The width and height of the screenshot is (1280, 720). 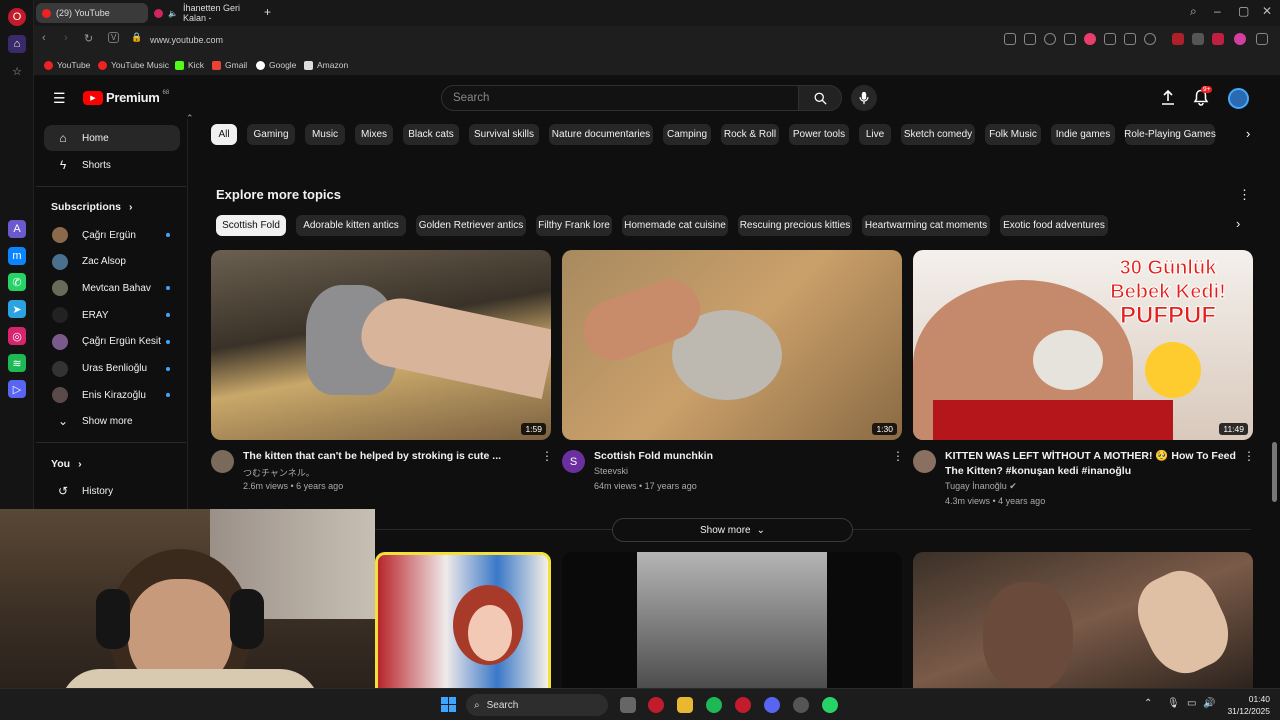 I want to click on extensions-icon, so click(x=1262, y=39).